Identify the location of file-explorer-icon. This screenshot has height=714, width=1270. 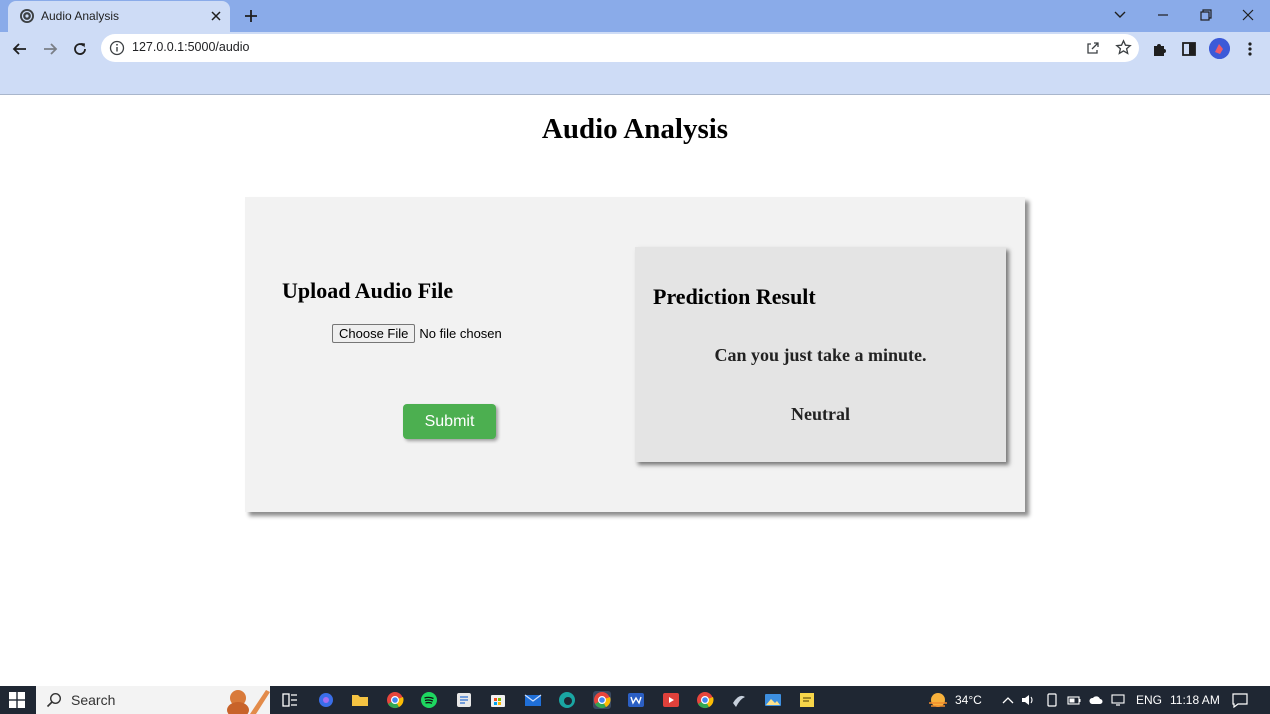
(360, 700).